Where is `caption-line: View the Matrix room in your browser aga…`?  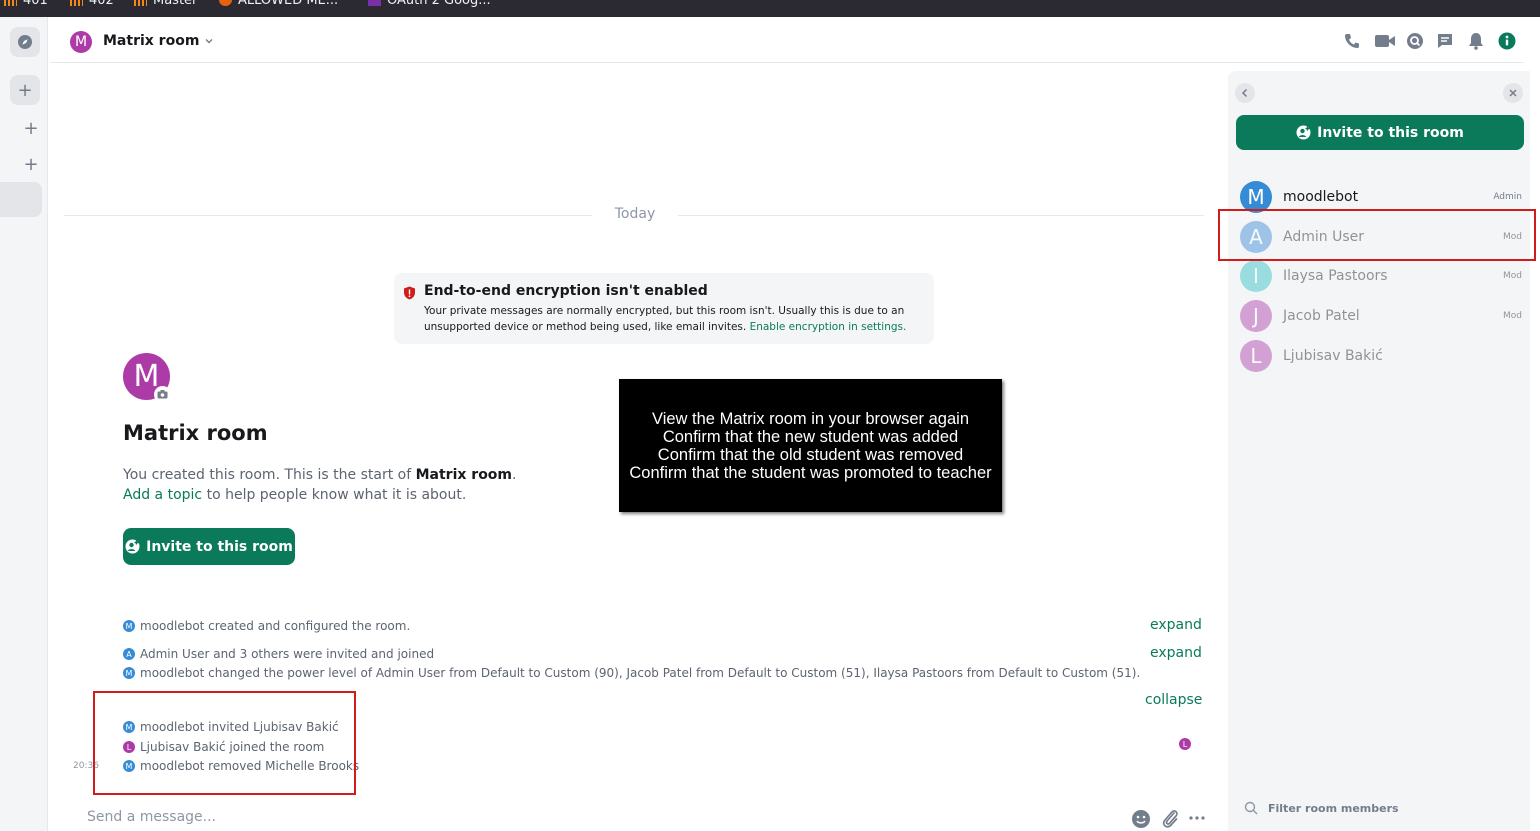 caption-line: View the Matrix room in your browser aga… is located at coordinates (810, 418).